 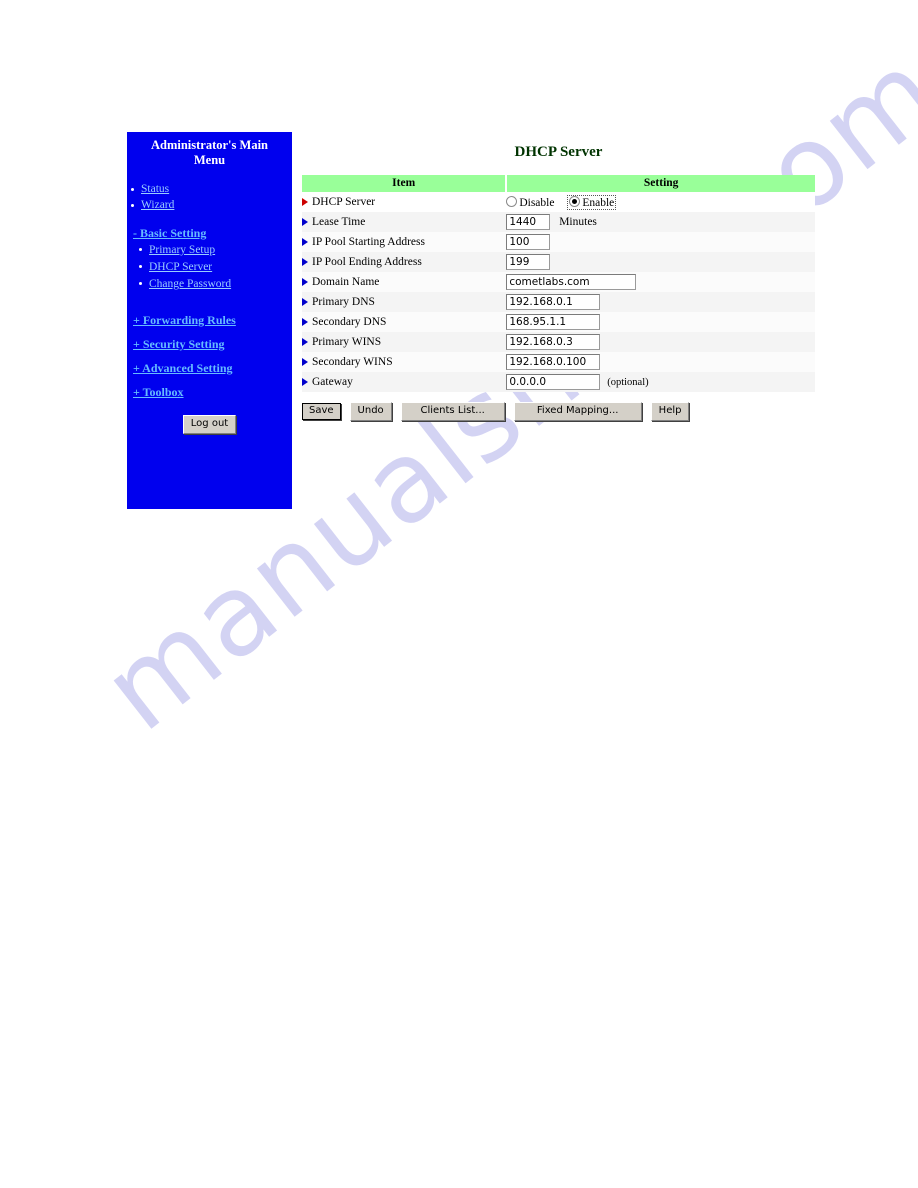 What do you see at coordinates (670, 411) in the screenshot?
I see `help-button: Help` at bounding box center [670, 411].